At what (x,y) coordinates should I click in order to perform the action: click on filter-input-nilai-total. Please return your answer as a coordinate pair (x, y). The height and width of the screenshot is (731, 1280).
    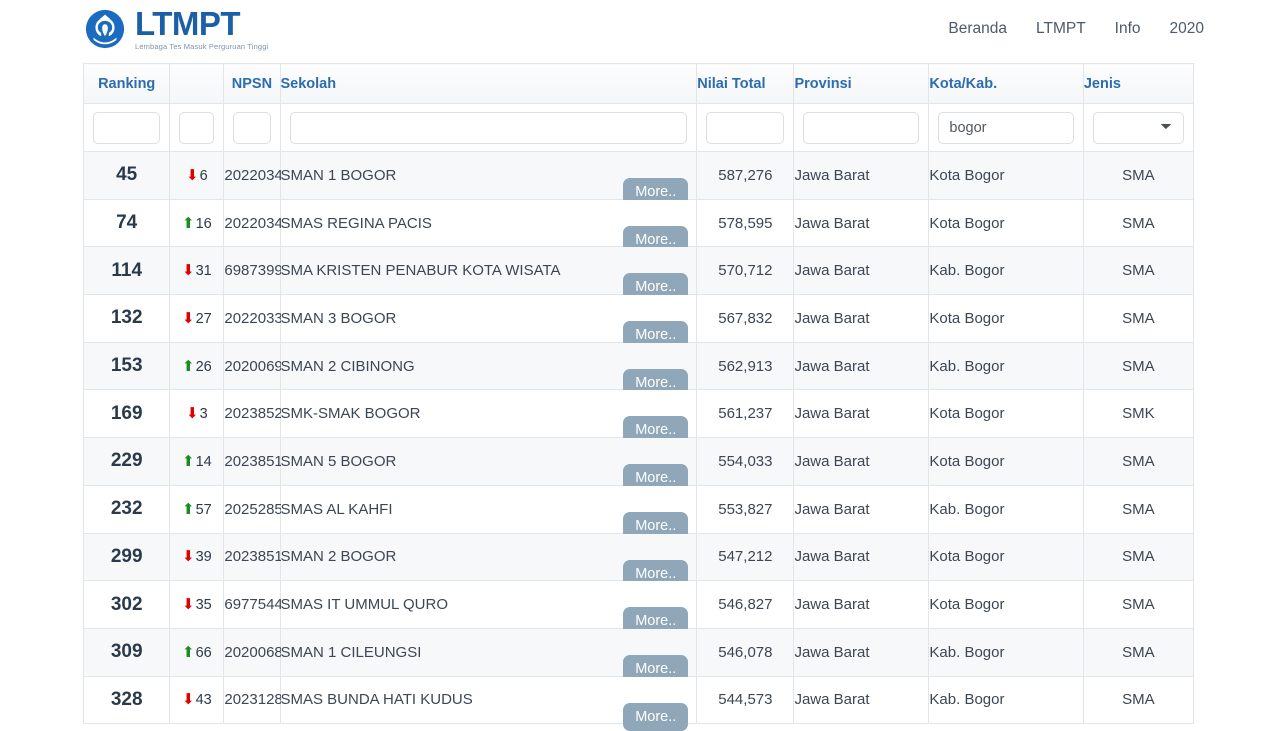
    Looking at the image, I should click on (745, 127).